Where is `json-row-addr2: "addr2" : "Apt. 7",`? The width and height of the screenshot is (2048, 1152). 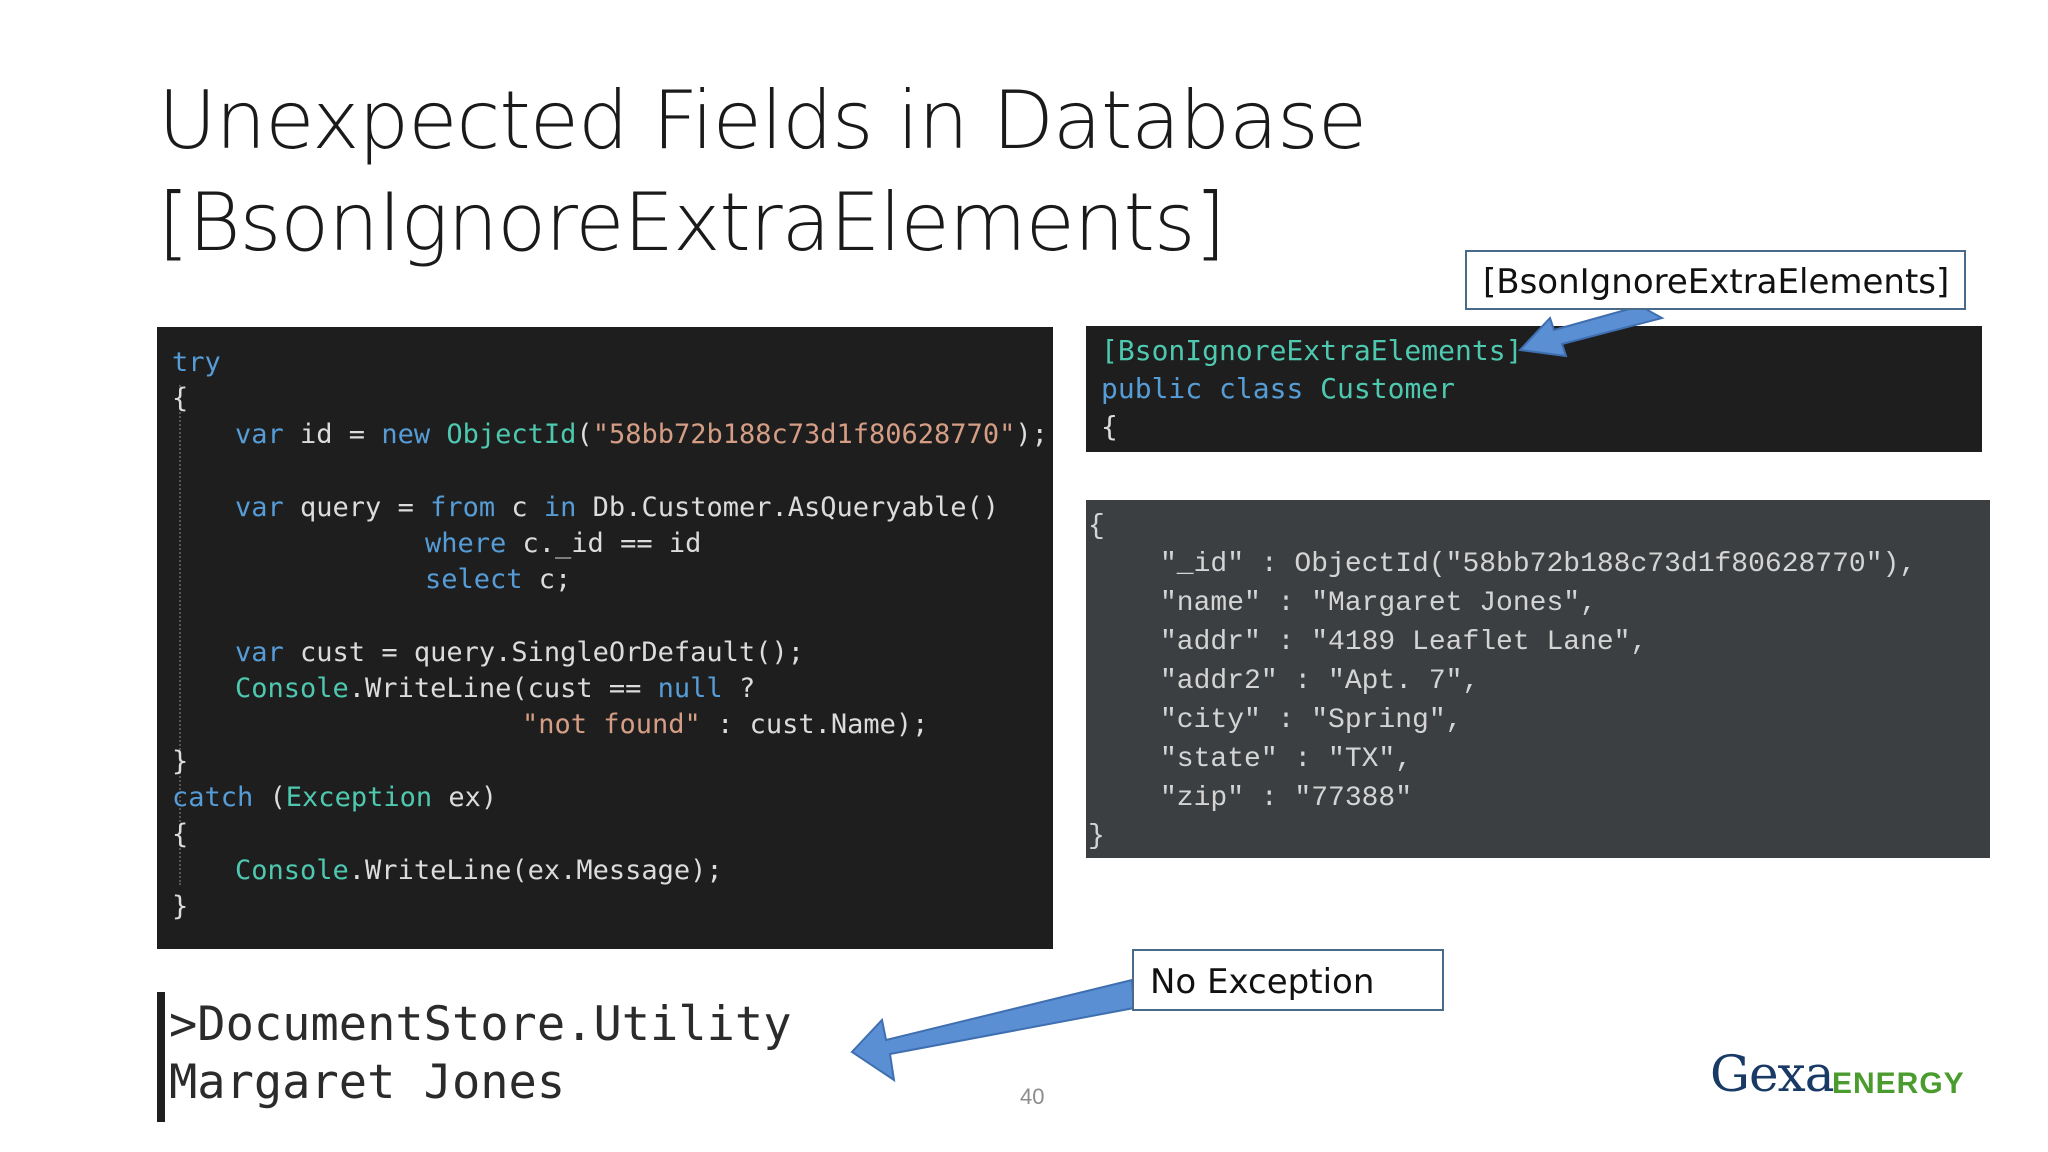
json-row-addr2: "addr2" : "Apt. 7", is located at coordinates (1320, 681).